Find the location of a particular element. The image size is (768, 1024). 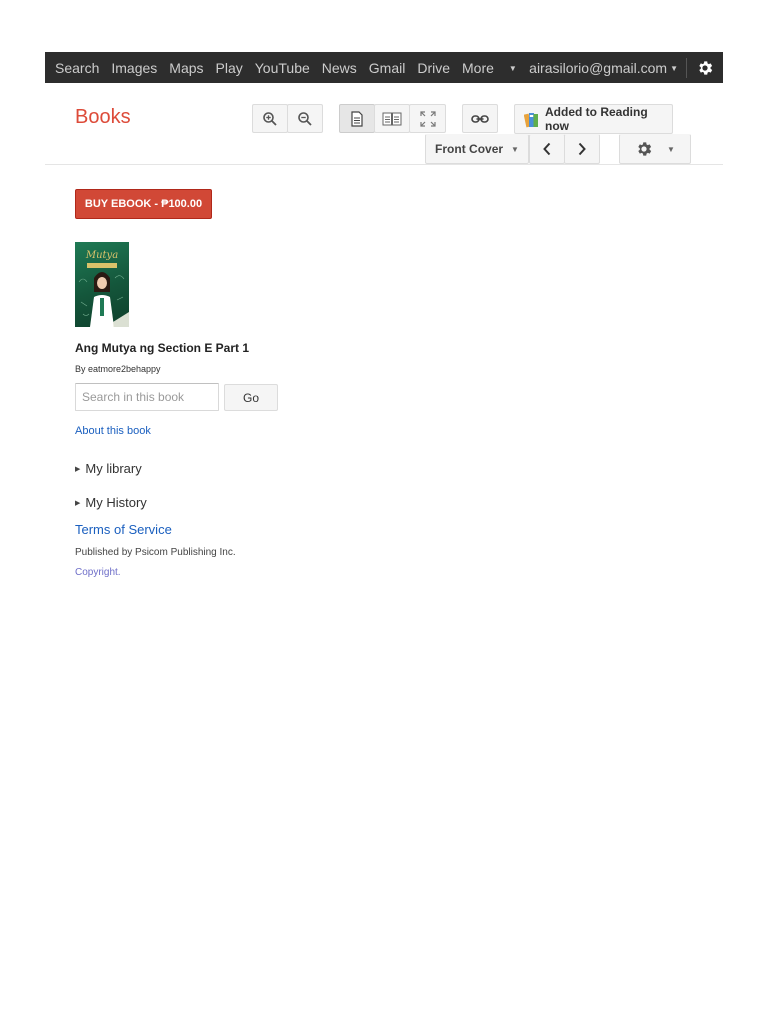

nav-news: News is located at coordinates (339, 68).